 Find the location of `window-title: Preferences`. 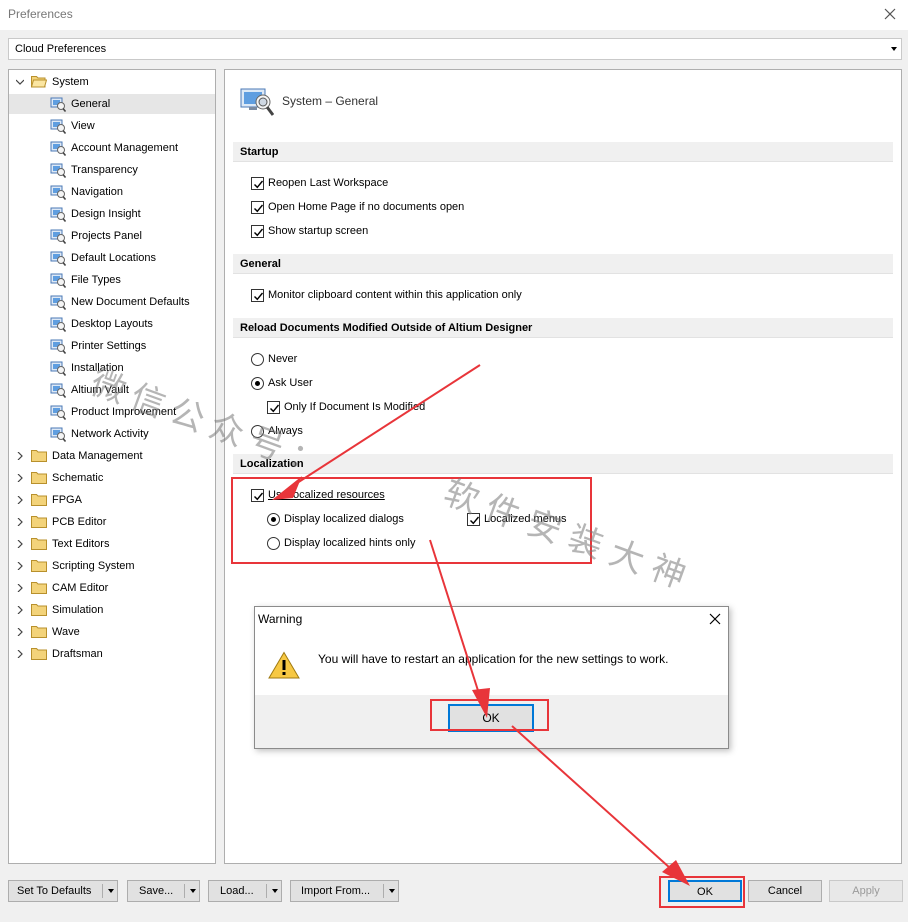

window-title: Preferences is located at coordinates (40, 14).